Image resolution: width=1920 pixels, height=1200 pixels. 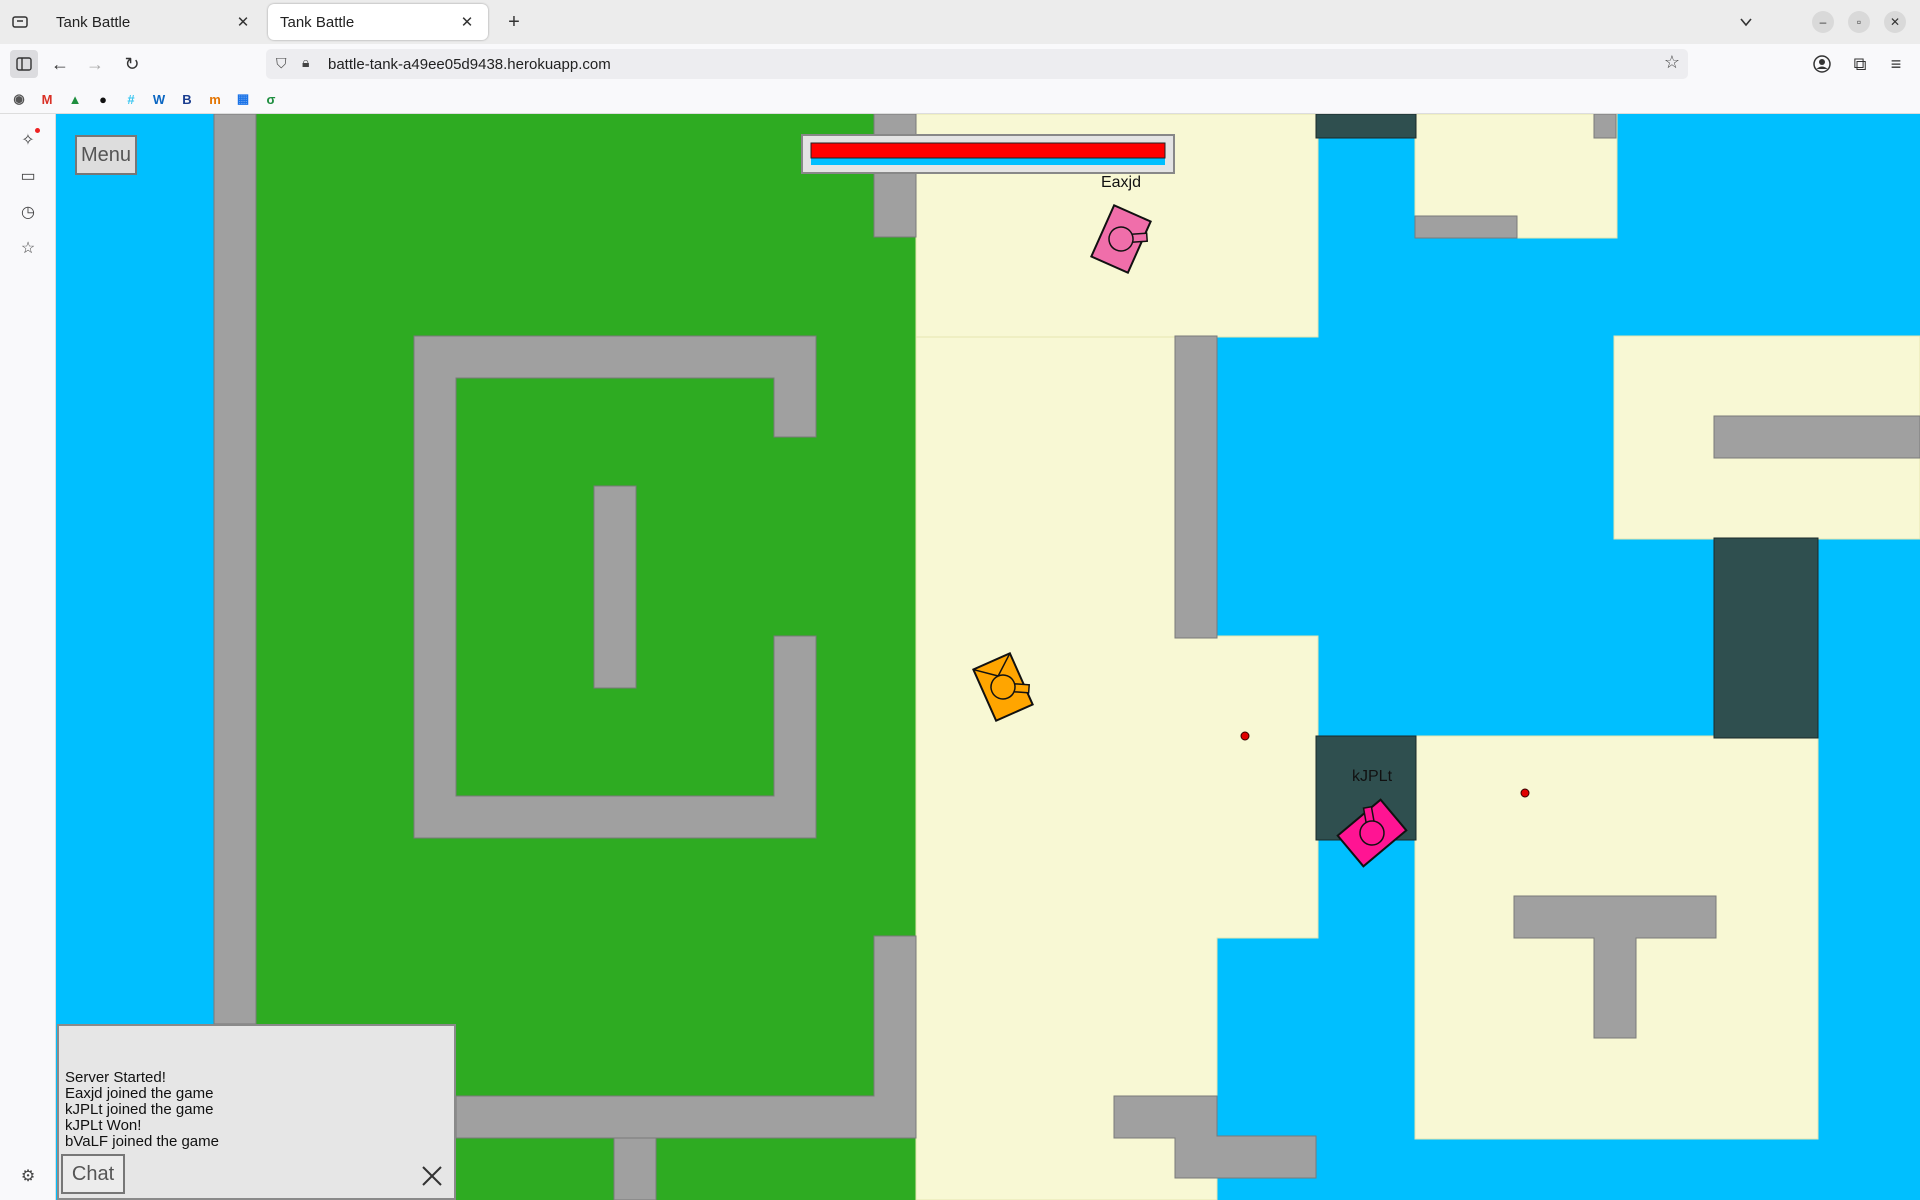 I want to click on bookmarks-bar: ◉ M ▲ ● # W B m ▦ σ, so click(x=960, y=99).